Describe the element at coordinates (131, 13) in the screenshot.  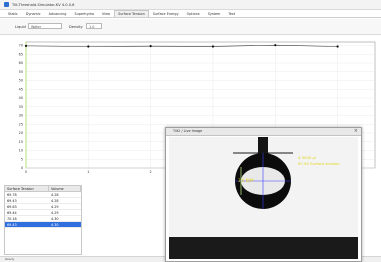
I see `tab-surface-tension: Surface Tension` at that location.